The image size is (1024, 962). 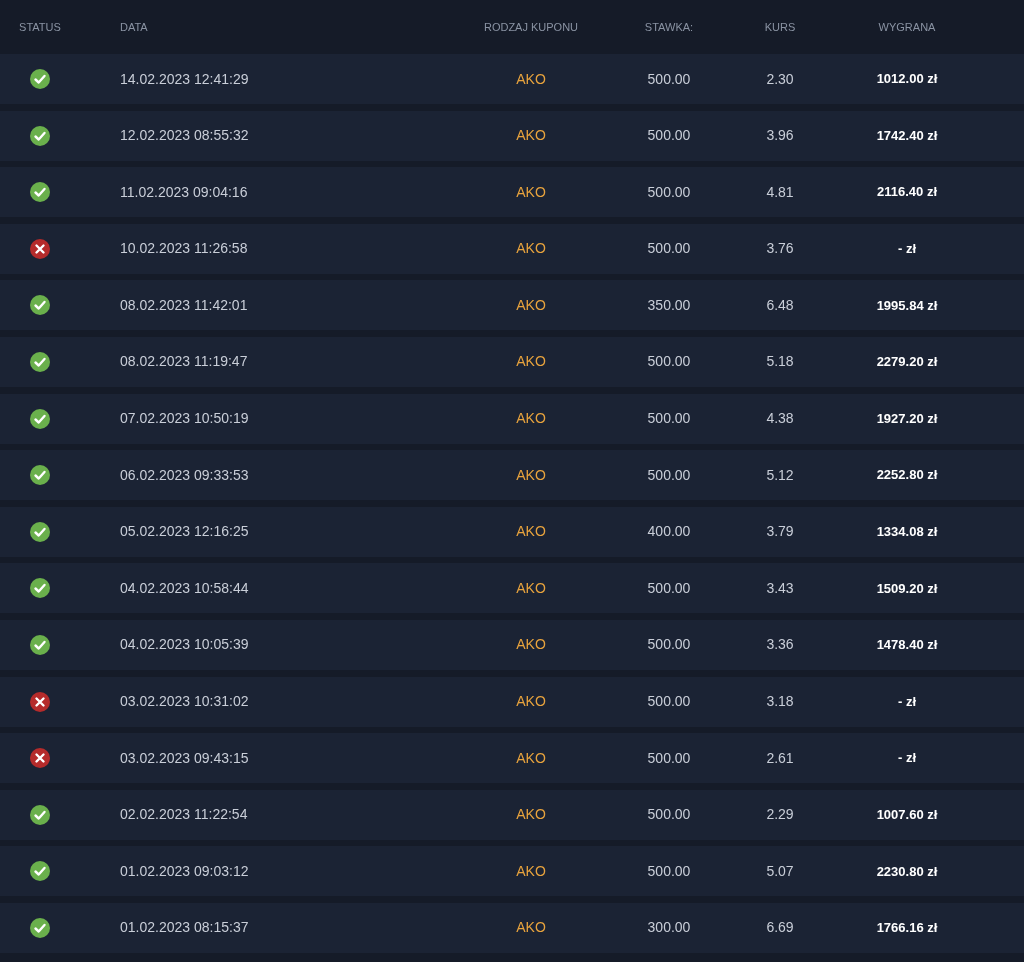 I want to click on table-cell-text: 1012.00 zł, so click(x=907, y=79).